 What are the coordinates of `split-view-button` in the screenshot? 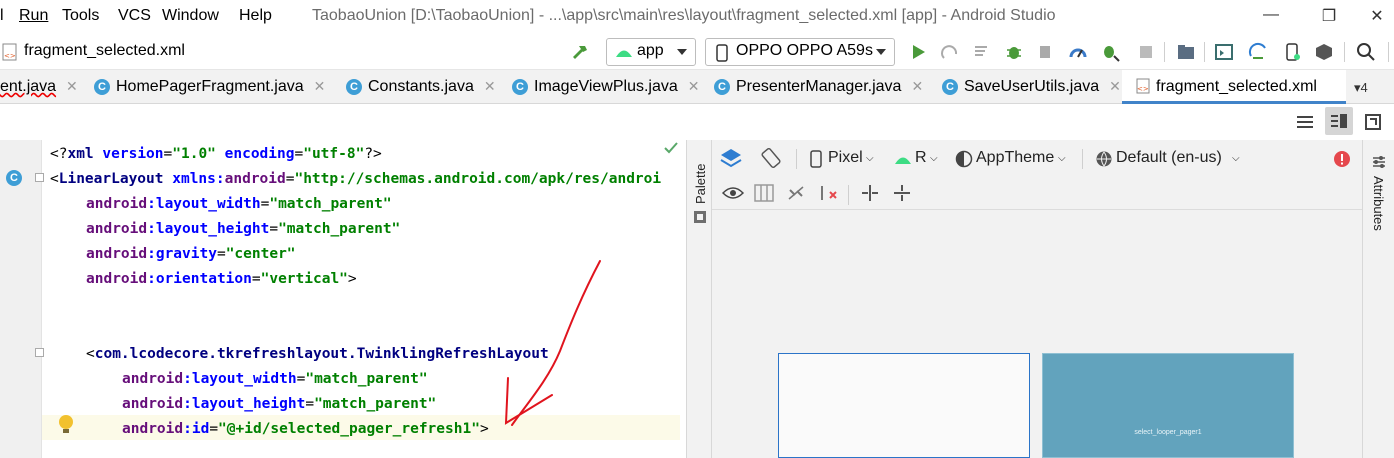 It's located at (1339, 121).